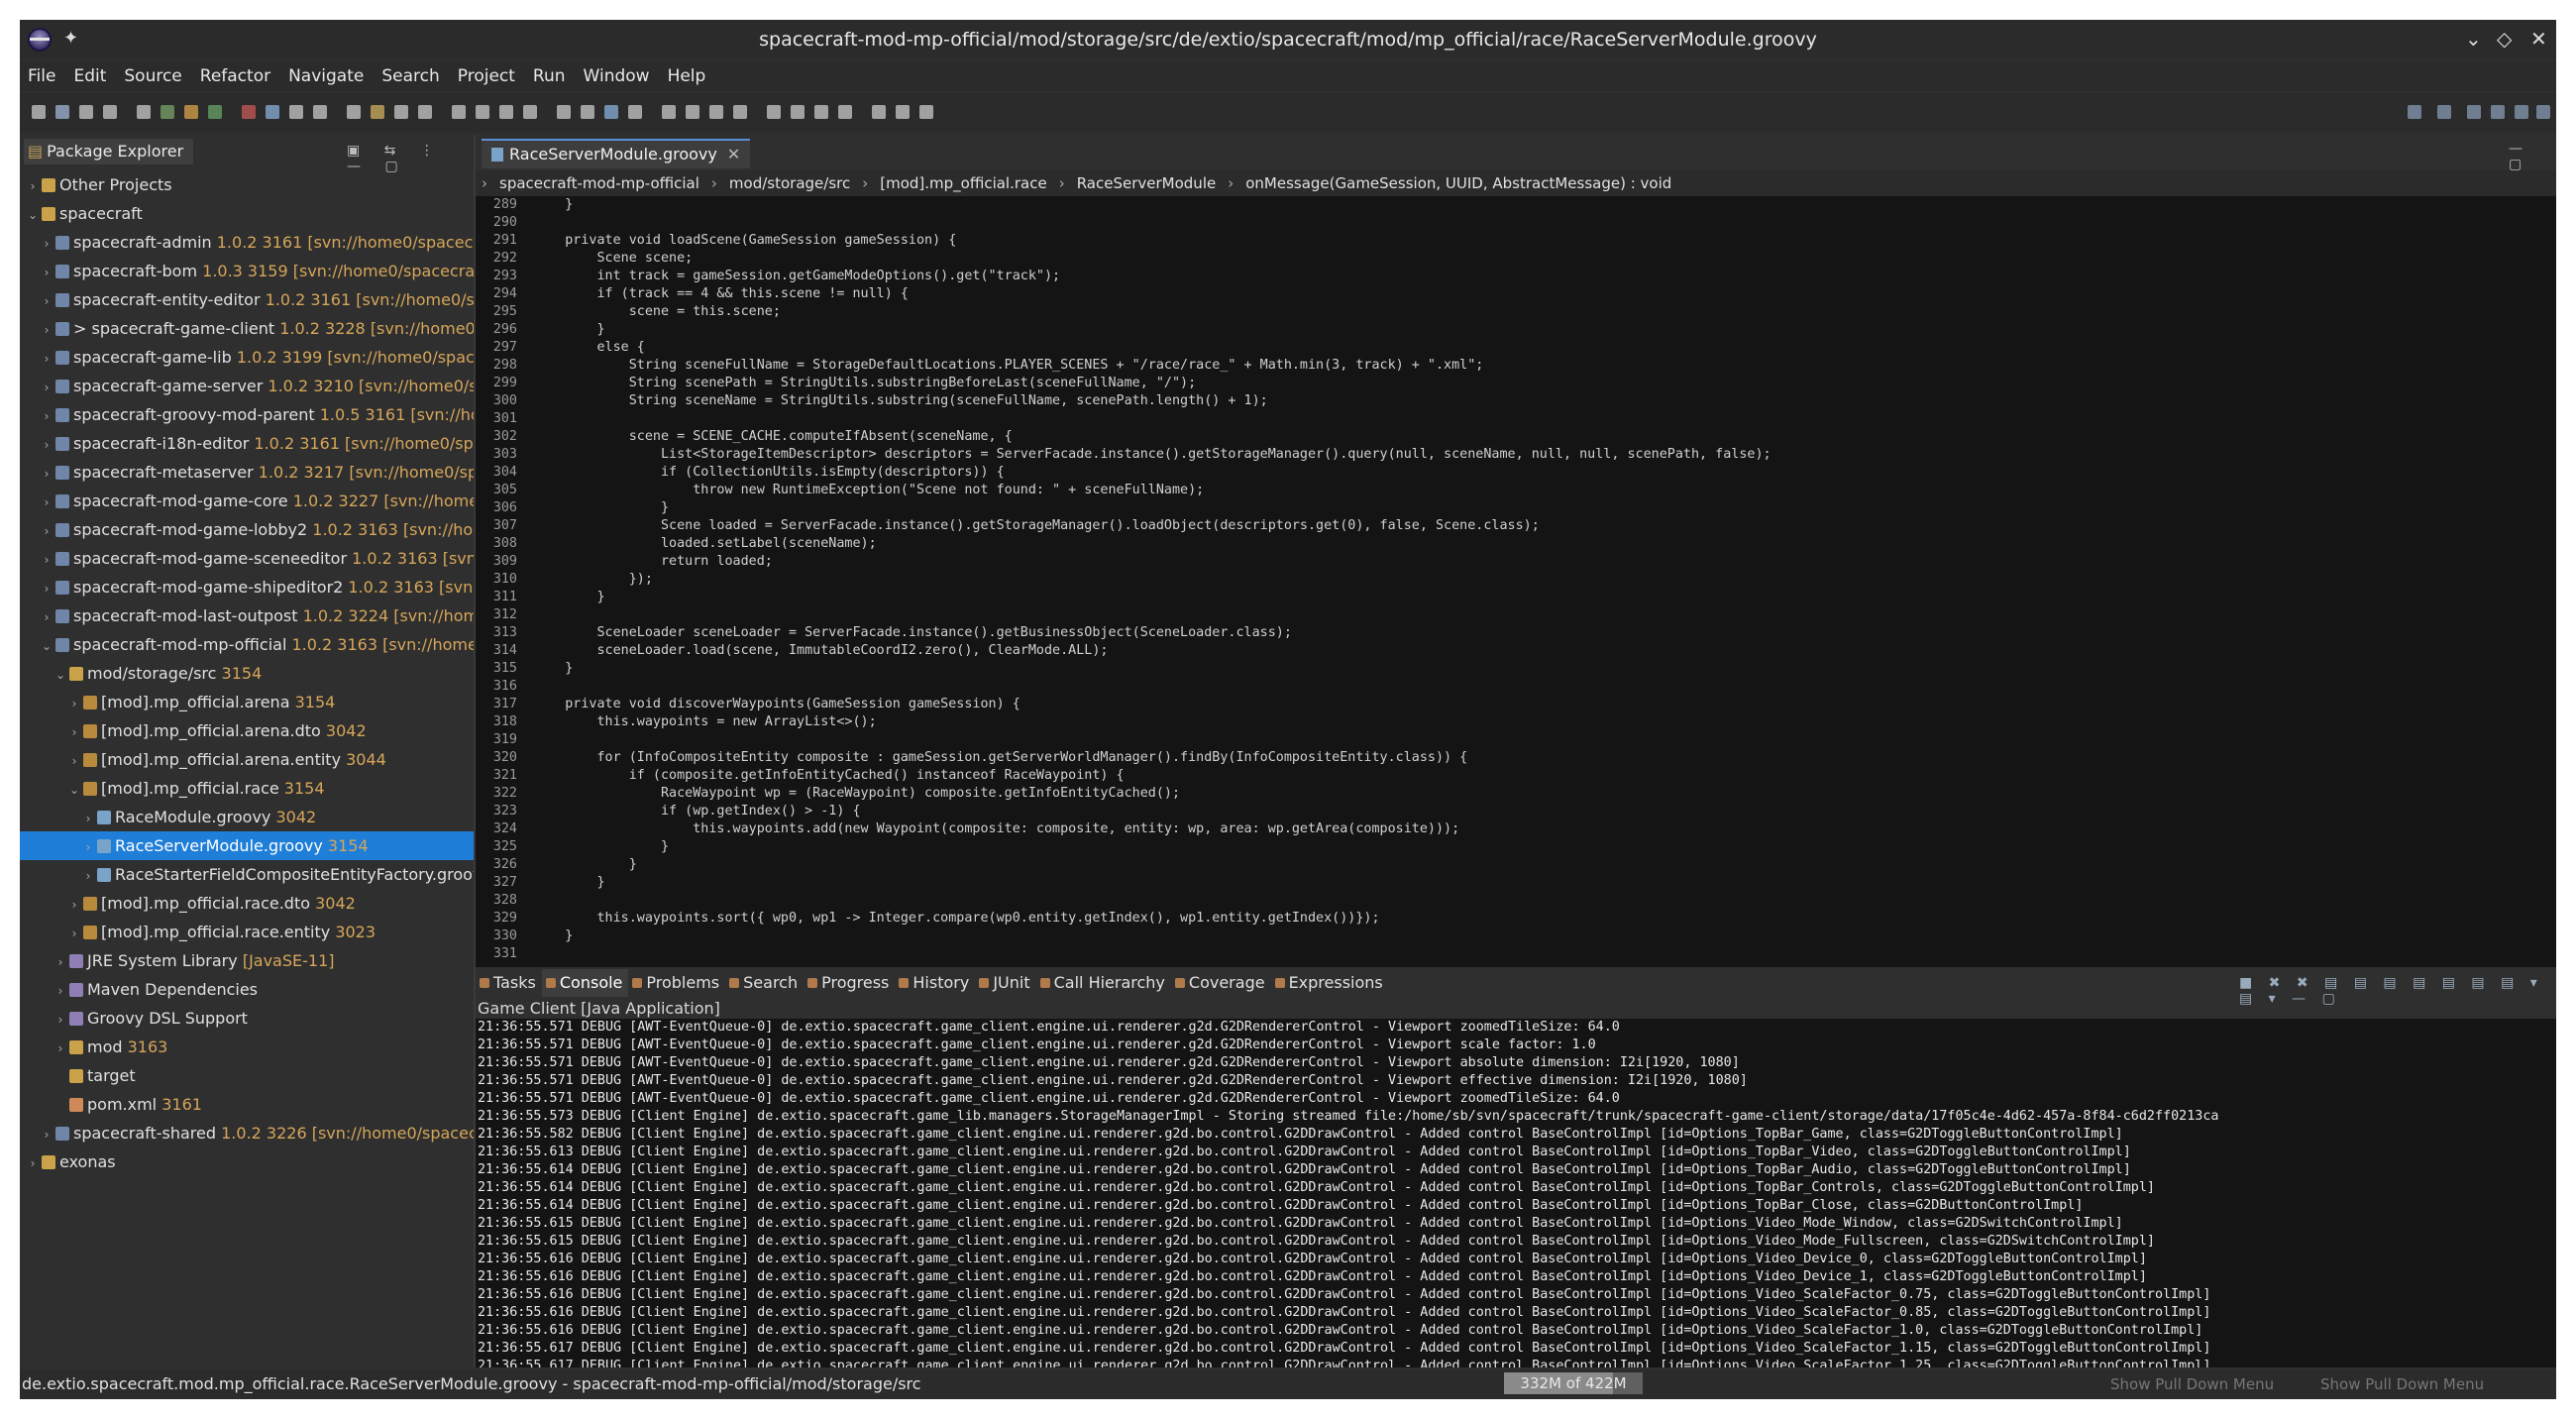 The image size is (2576, 1419). Describe the element at coordinates (411, 73) in the screenshot. I see `menu-search: Search` at that location.